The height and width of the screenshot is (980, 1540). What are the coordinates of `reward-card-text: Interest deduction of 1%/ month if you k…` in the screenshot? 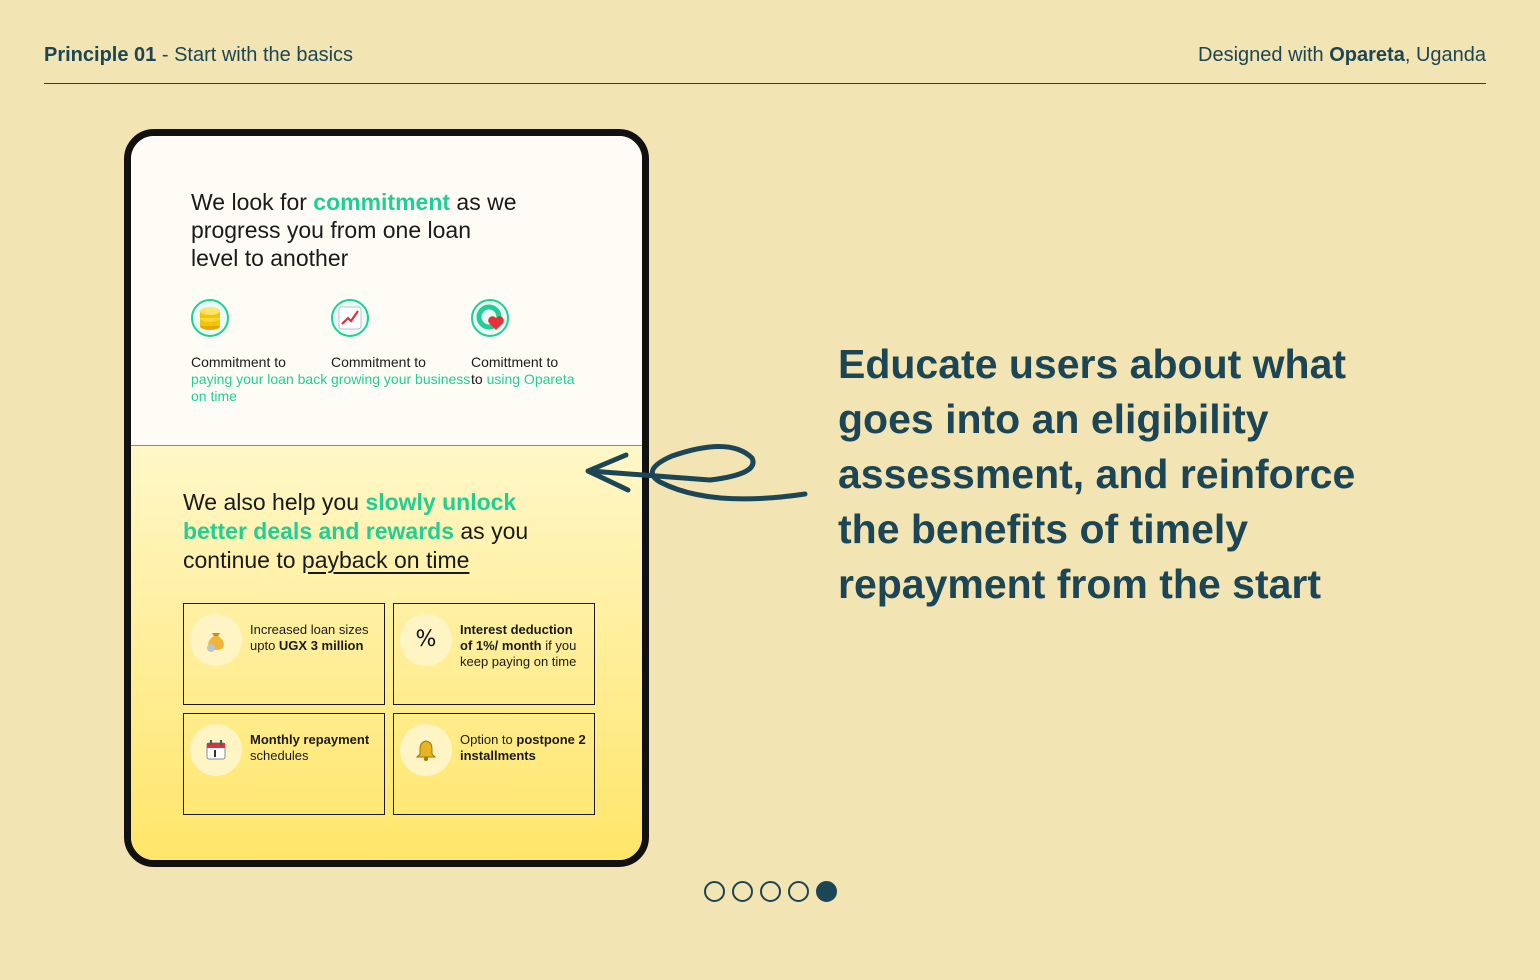 It's located at (523, 646).